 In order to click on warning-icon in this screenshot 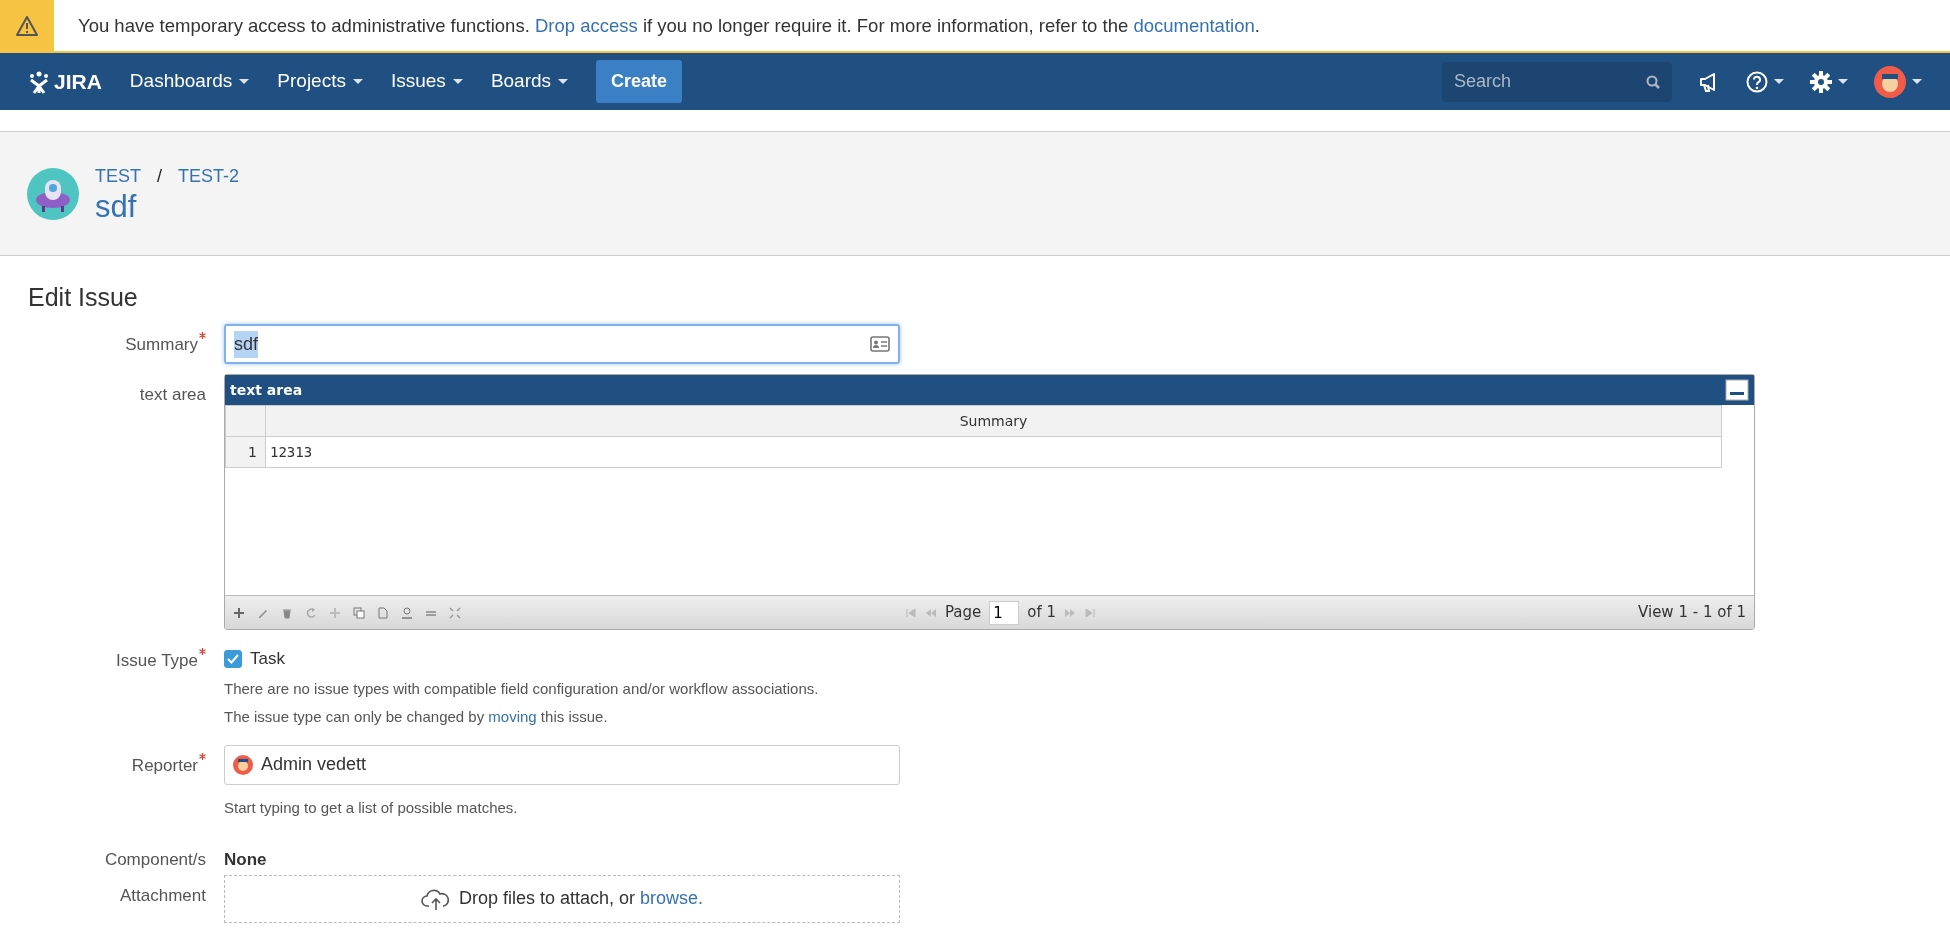, I will do `click(27, 25)`.